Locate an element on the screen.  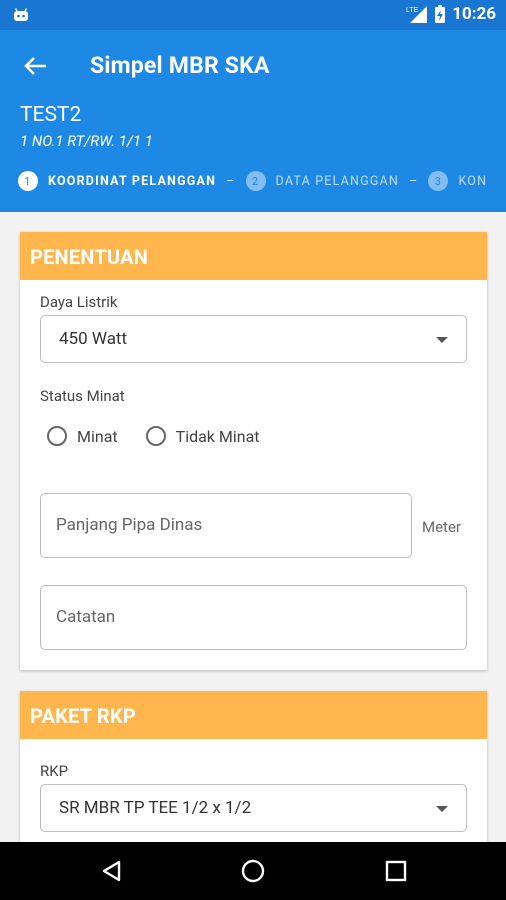
back-triangle-icon is located at coordinates (112, 871).